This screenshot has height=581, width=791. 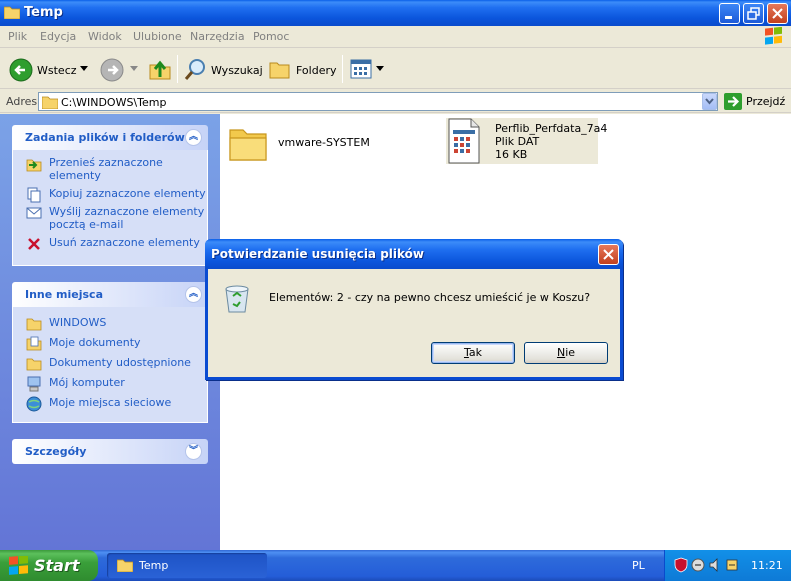 What do you see at coordinates (681, 565) in the screenshot?
I see `security-shield-icon` at bounding box center [681, 565].